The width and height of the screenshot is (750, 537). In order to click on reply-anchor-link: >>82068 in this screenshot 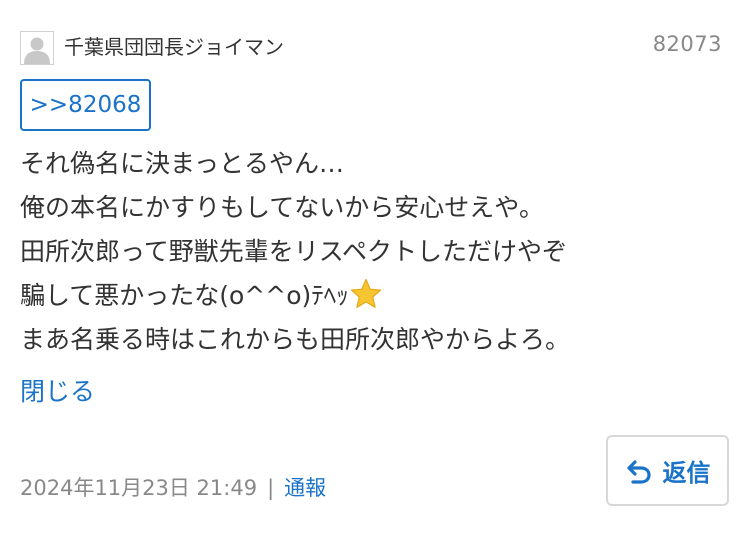, I will do `click(85, 105)`.